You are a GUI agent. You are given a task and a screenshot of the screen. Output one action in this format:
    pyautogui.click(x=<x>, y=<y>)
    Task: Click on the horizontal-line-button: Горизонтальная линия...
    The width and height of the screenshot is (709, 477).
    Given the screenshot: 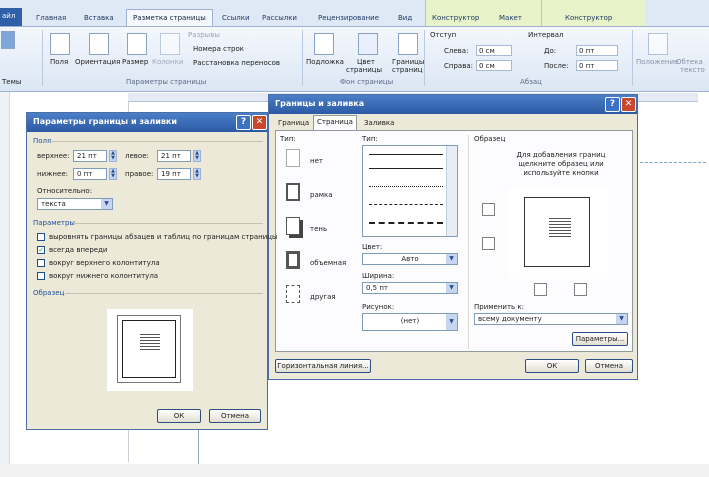 What is the action you would take?
    pyautogui.click(x=323, y=366)
    